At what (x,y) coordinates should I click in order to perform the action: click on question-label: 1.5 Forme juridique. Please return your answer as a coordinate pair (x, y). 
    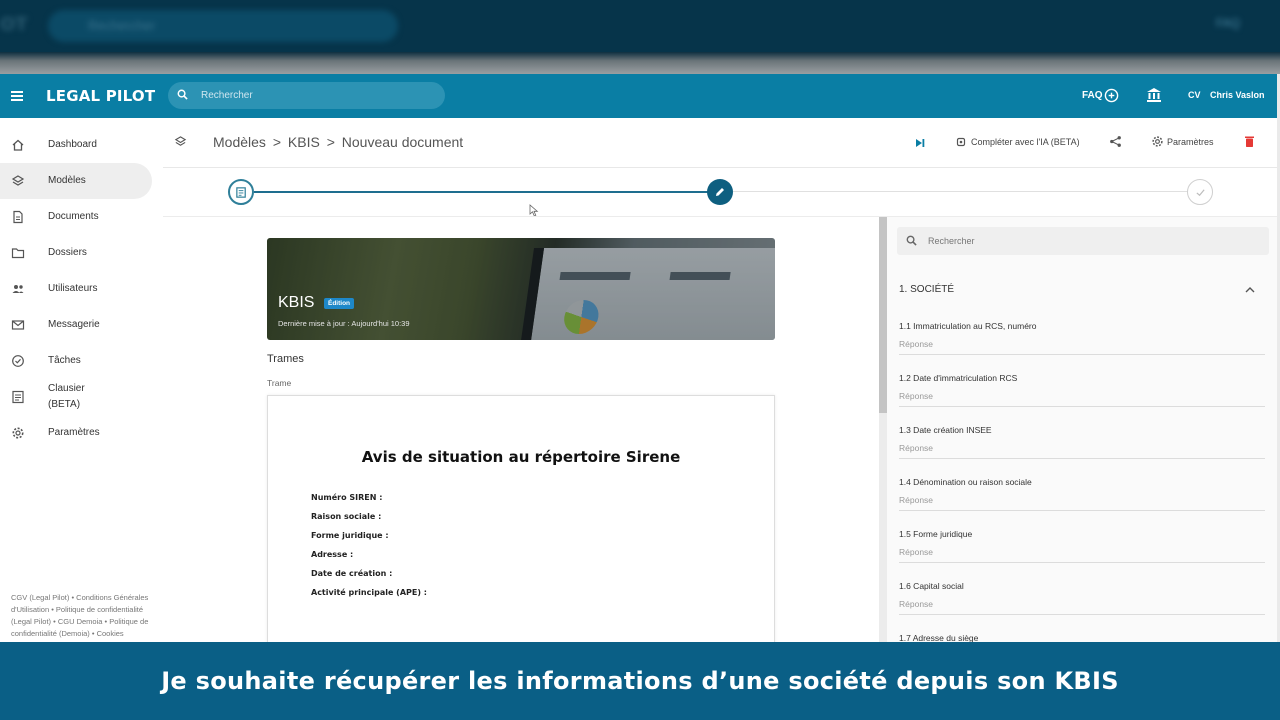
    Looking at the image, I should click on (936, 534).